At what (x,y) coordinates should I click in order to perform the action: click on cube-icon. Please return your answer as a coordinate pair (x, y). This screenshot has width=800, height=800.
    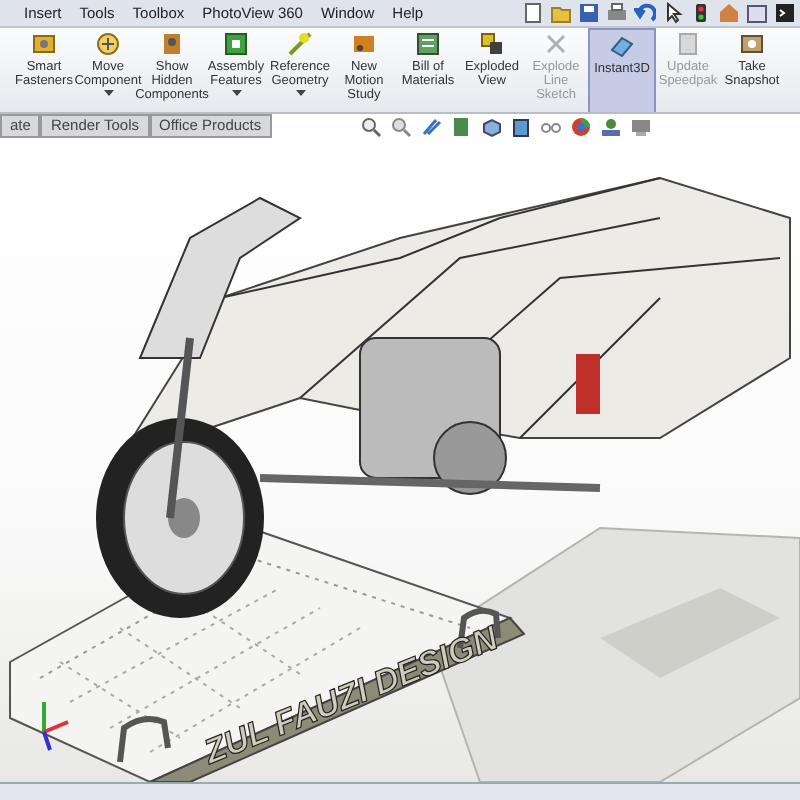
    Looking at the image, I should click on (491, 126).